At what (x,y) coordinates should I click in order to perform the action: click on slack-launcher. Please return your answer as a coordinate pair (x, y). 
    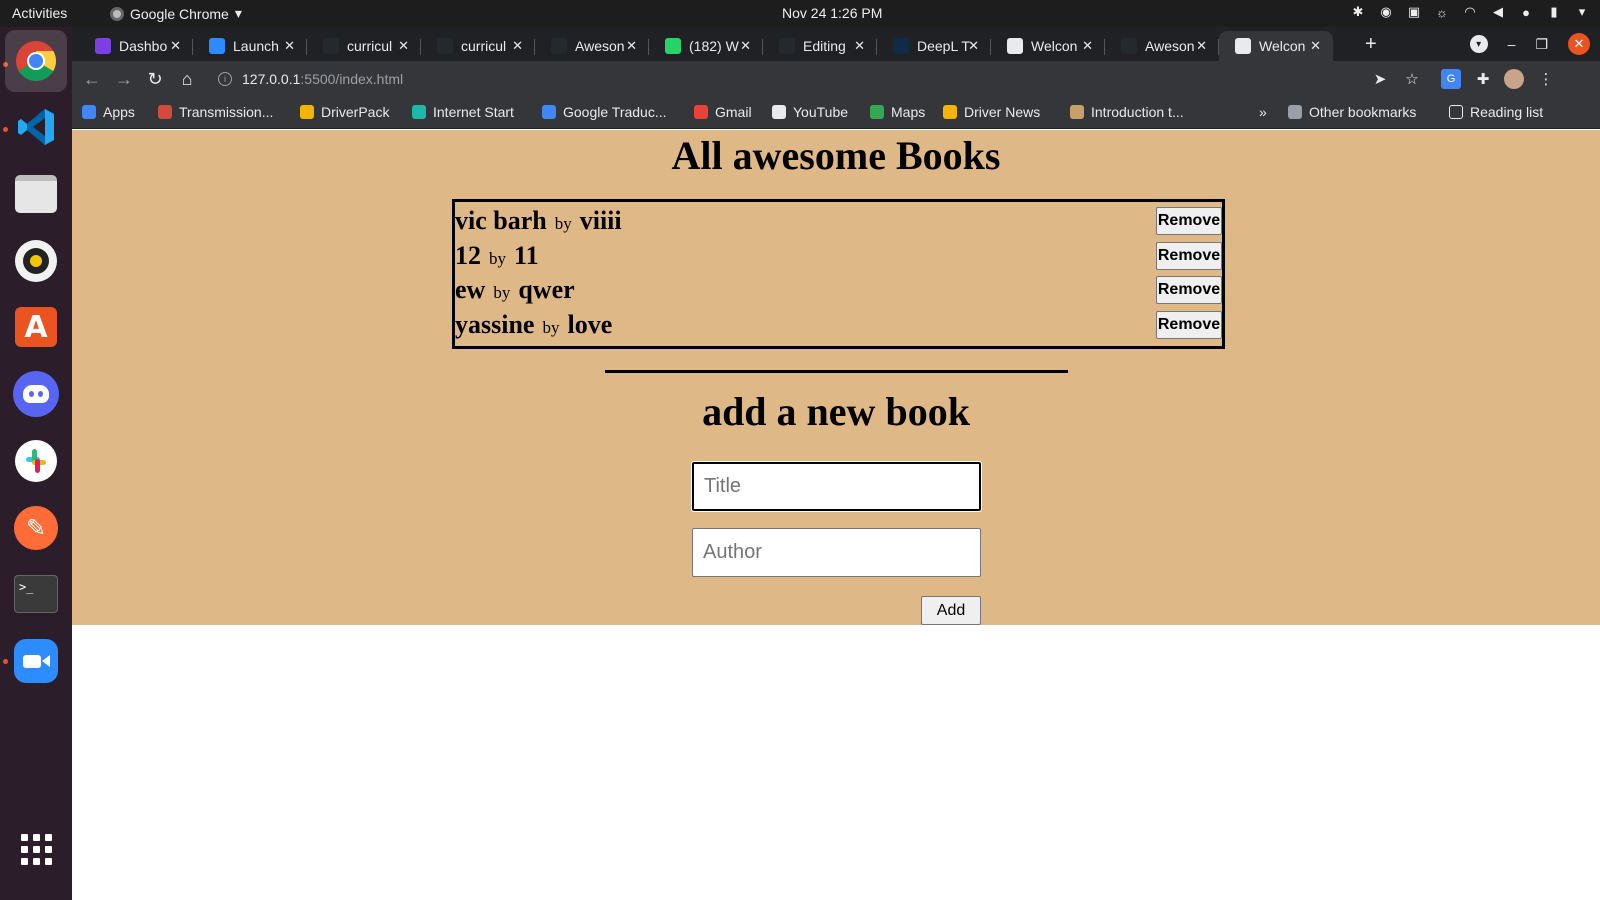
    Looking at the image, I should click on (36, 461).